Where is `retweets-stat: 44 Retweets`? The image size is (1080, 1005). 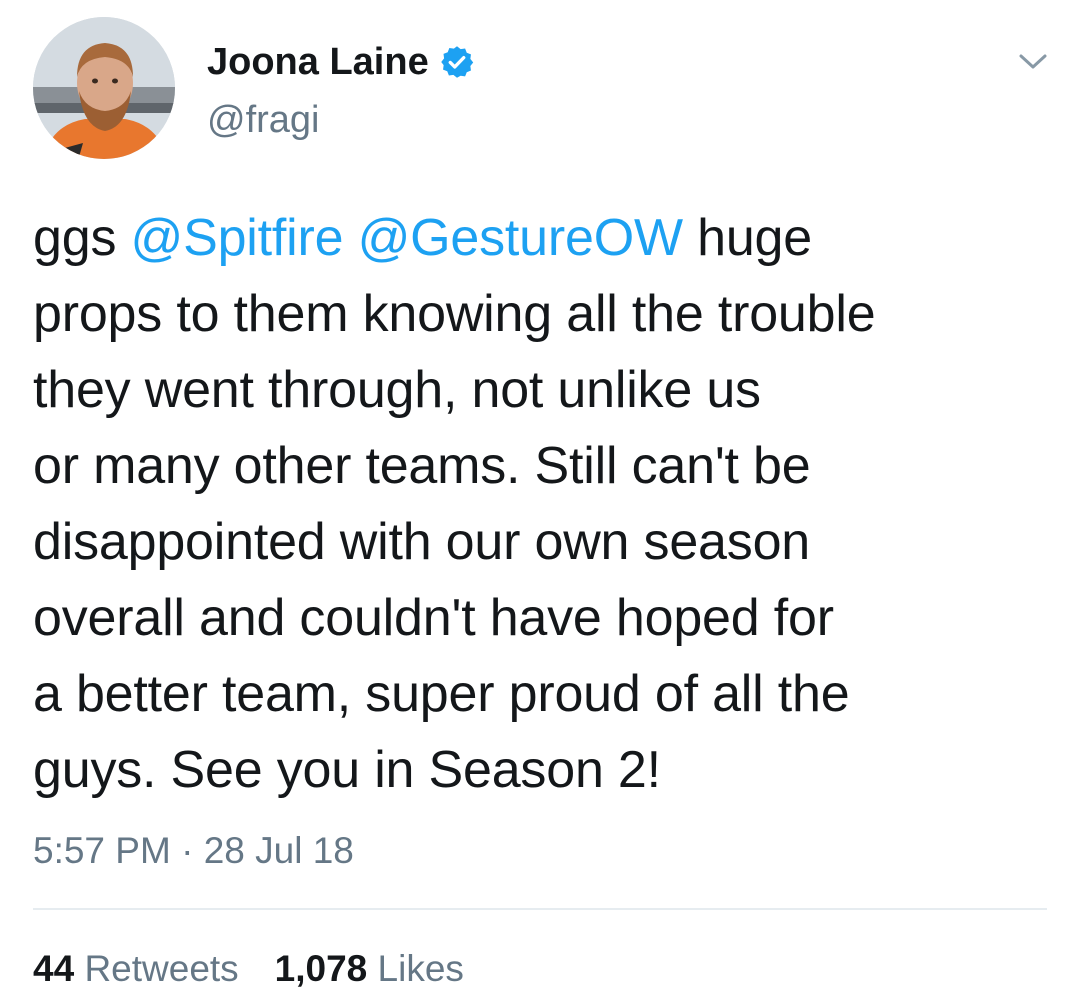 retweets-stat: 44 Retweets is located at coordinates (136, 968).